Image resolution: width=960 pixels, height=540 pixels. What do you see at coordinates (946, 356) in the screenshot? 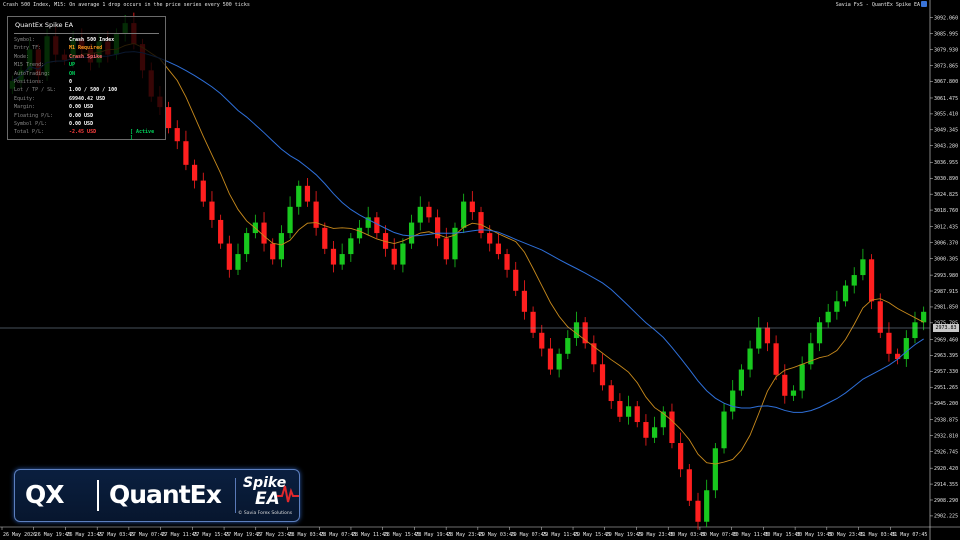
I see `price-tick-label: 2963.395` at bounding box center [946, 356].